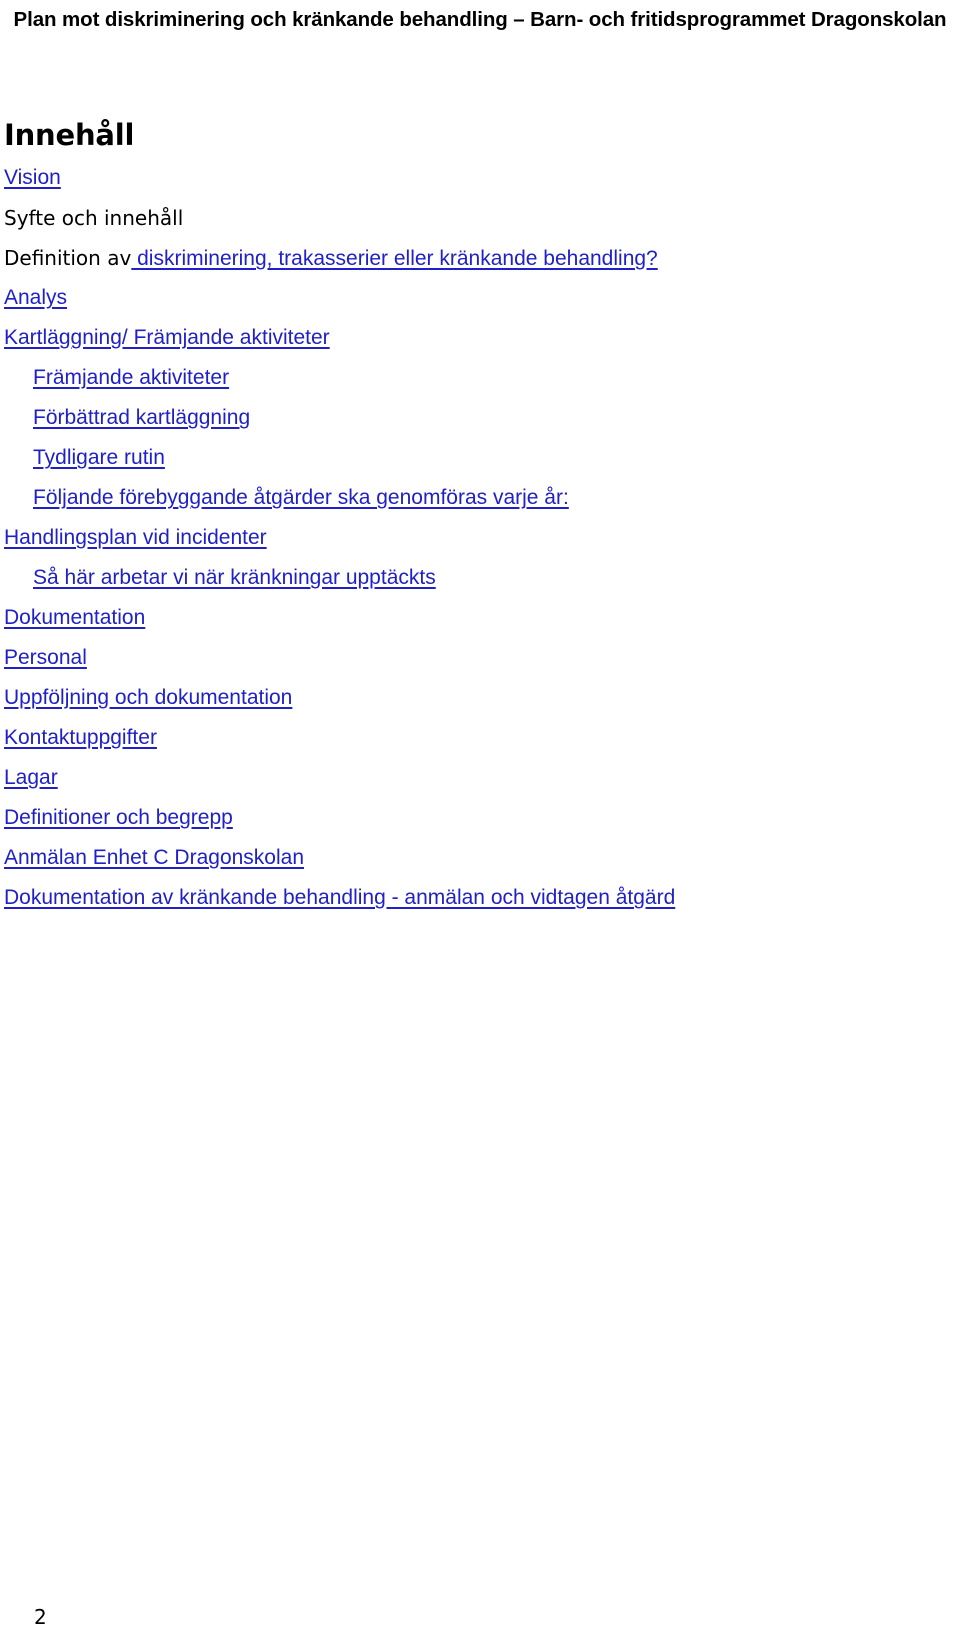  I want to click on toc-entry: Kontaktuppgifter, so click(479, 738).